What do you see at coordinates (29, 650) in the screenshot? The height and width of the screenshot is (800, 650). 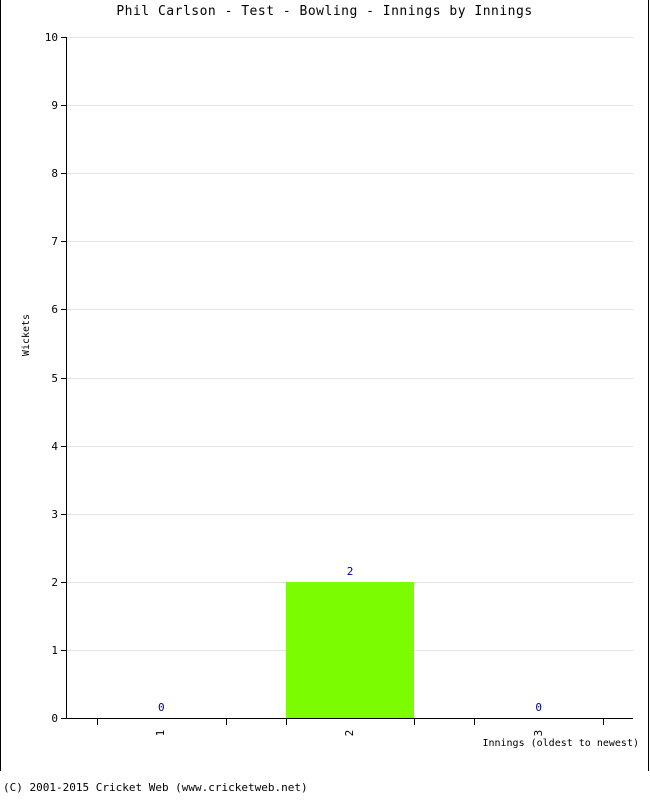 I see `y-tick-label-wrap: 1` at bounding box center [29, 650].